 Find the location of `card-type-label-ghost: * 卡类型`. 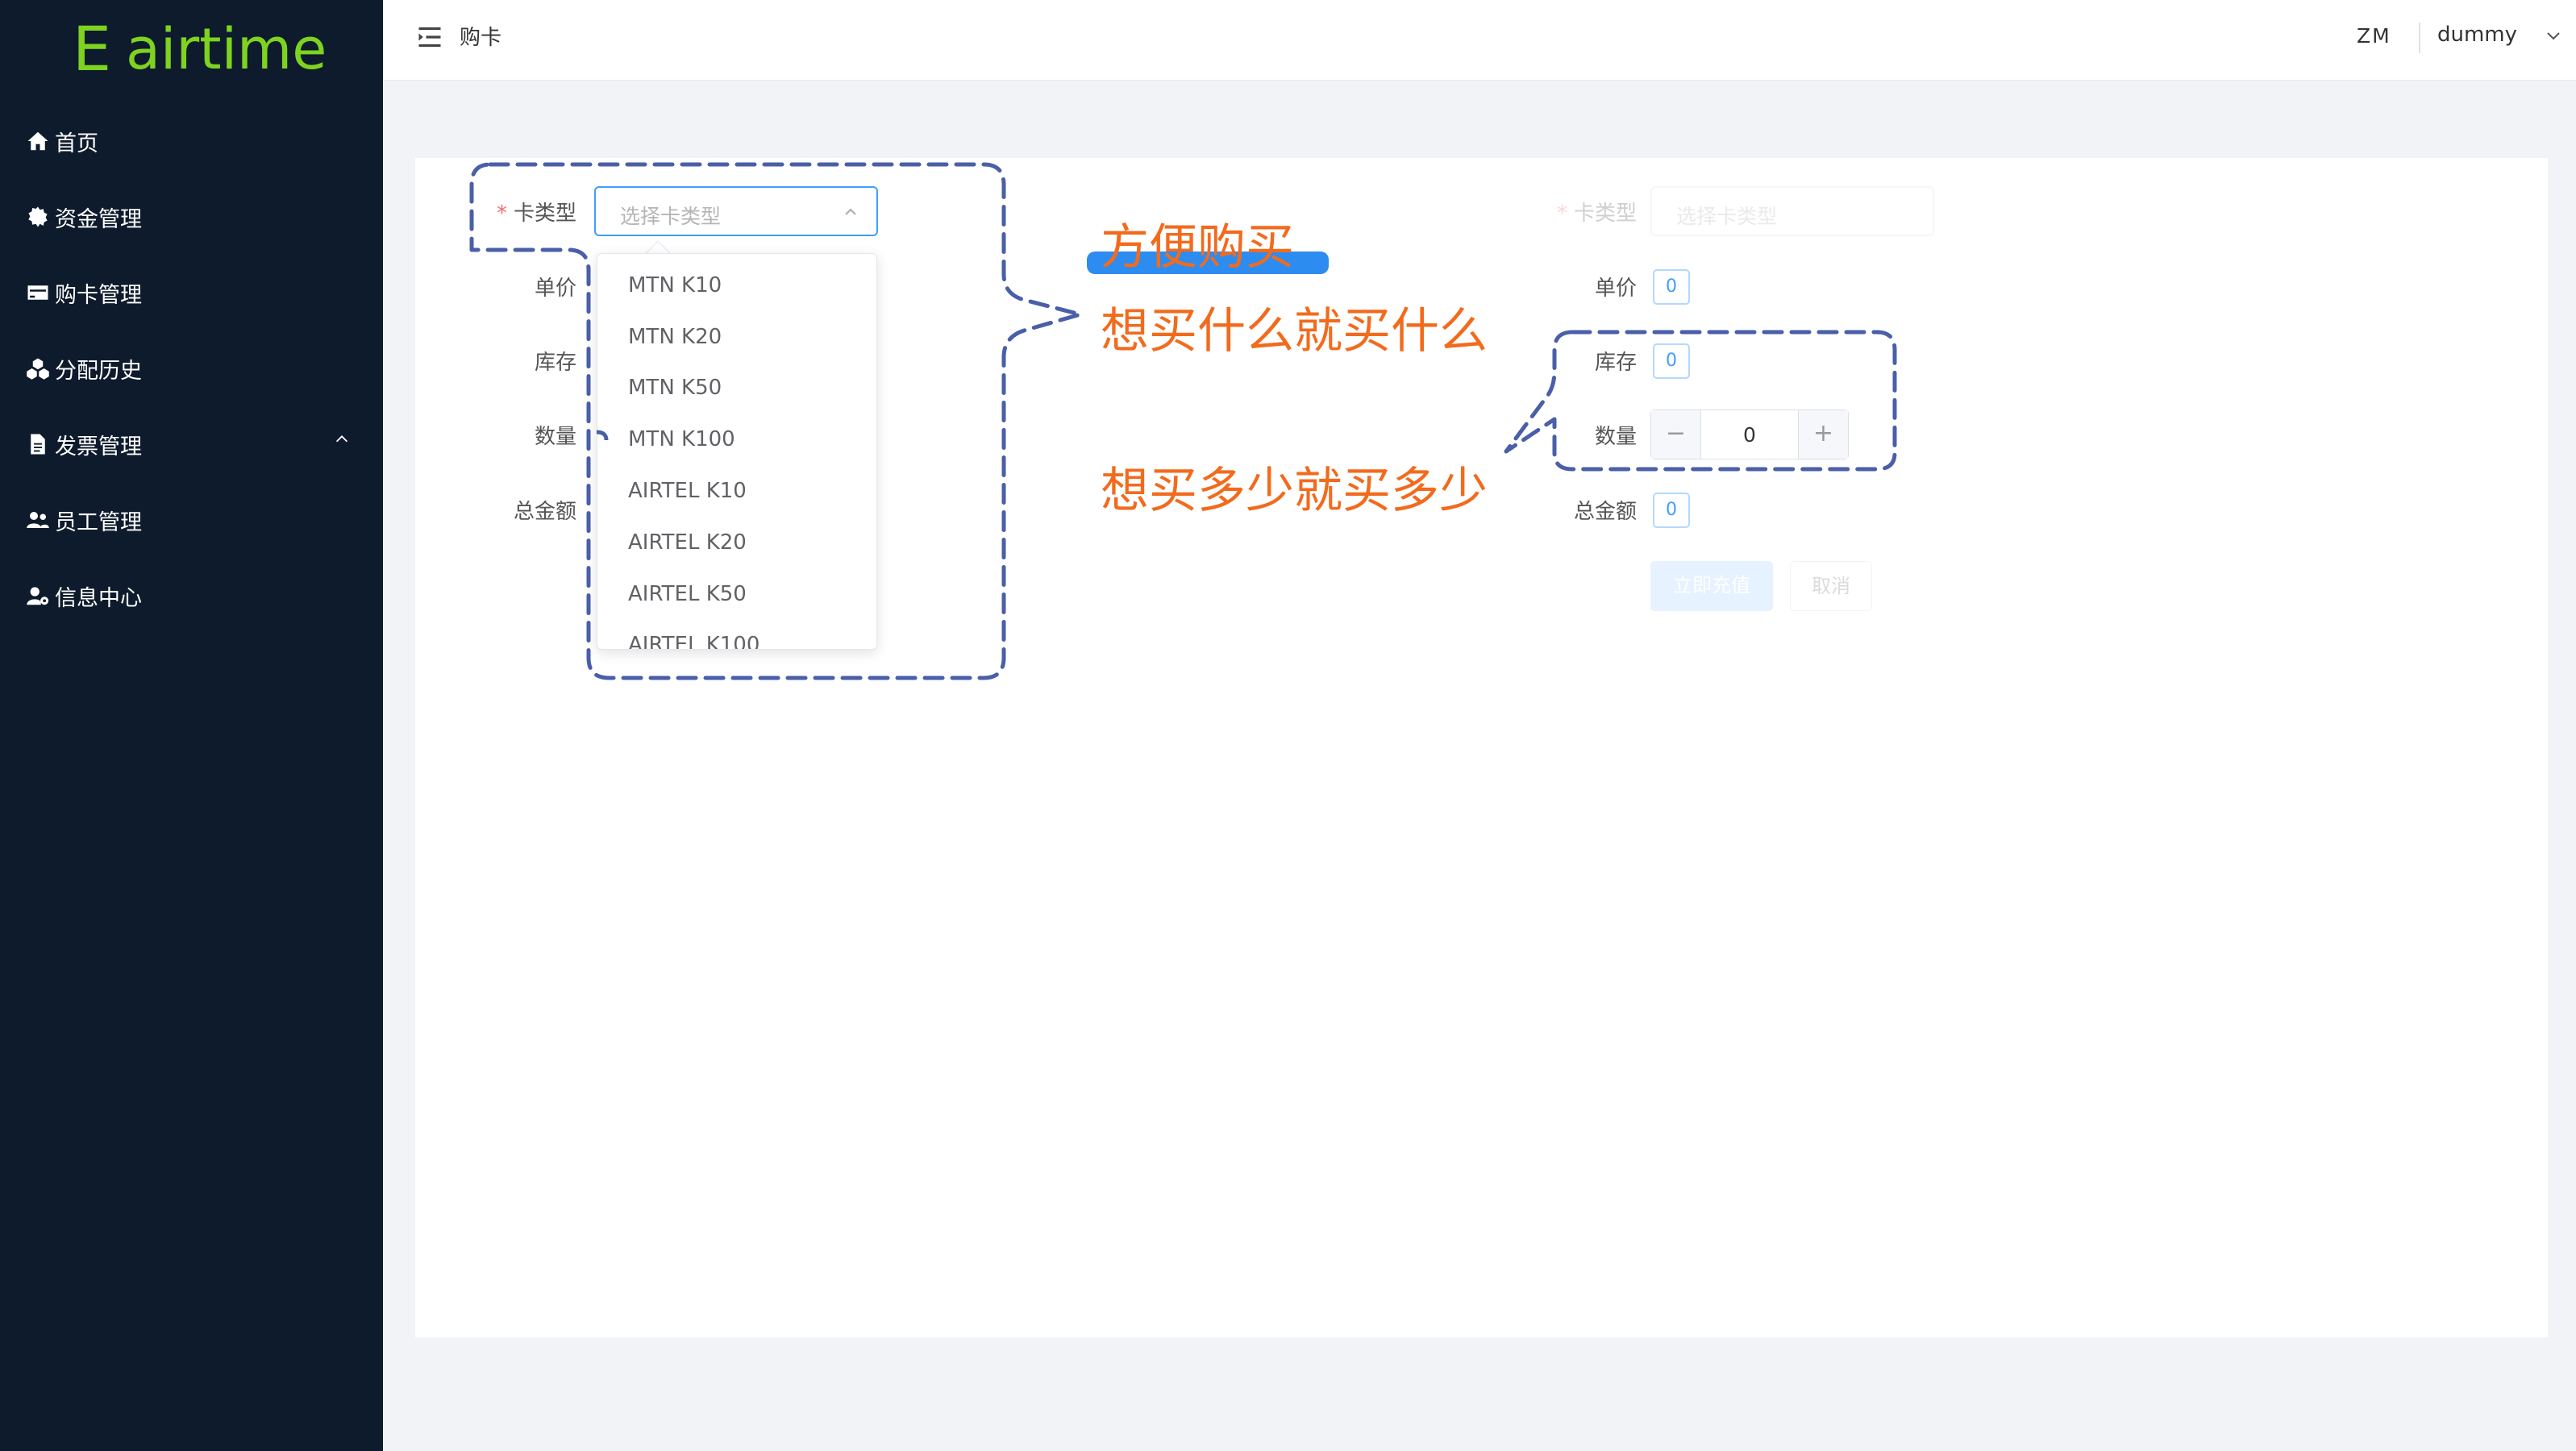

card-type-label-ghost: * 卡类型 is located at coordinates (1596, 214).